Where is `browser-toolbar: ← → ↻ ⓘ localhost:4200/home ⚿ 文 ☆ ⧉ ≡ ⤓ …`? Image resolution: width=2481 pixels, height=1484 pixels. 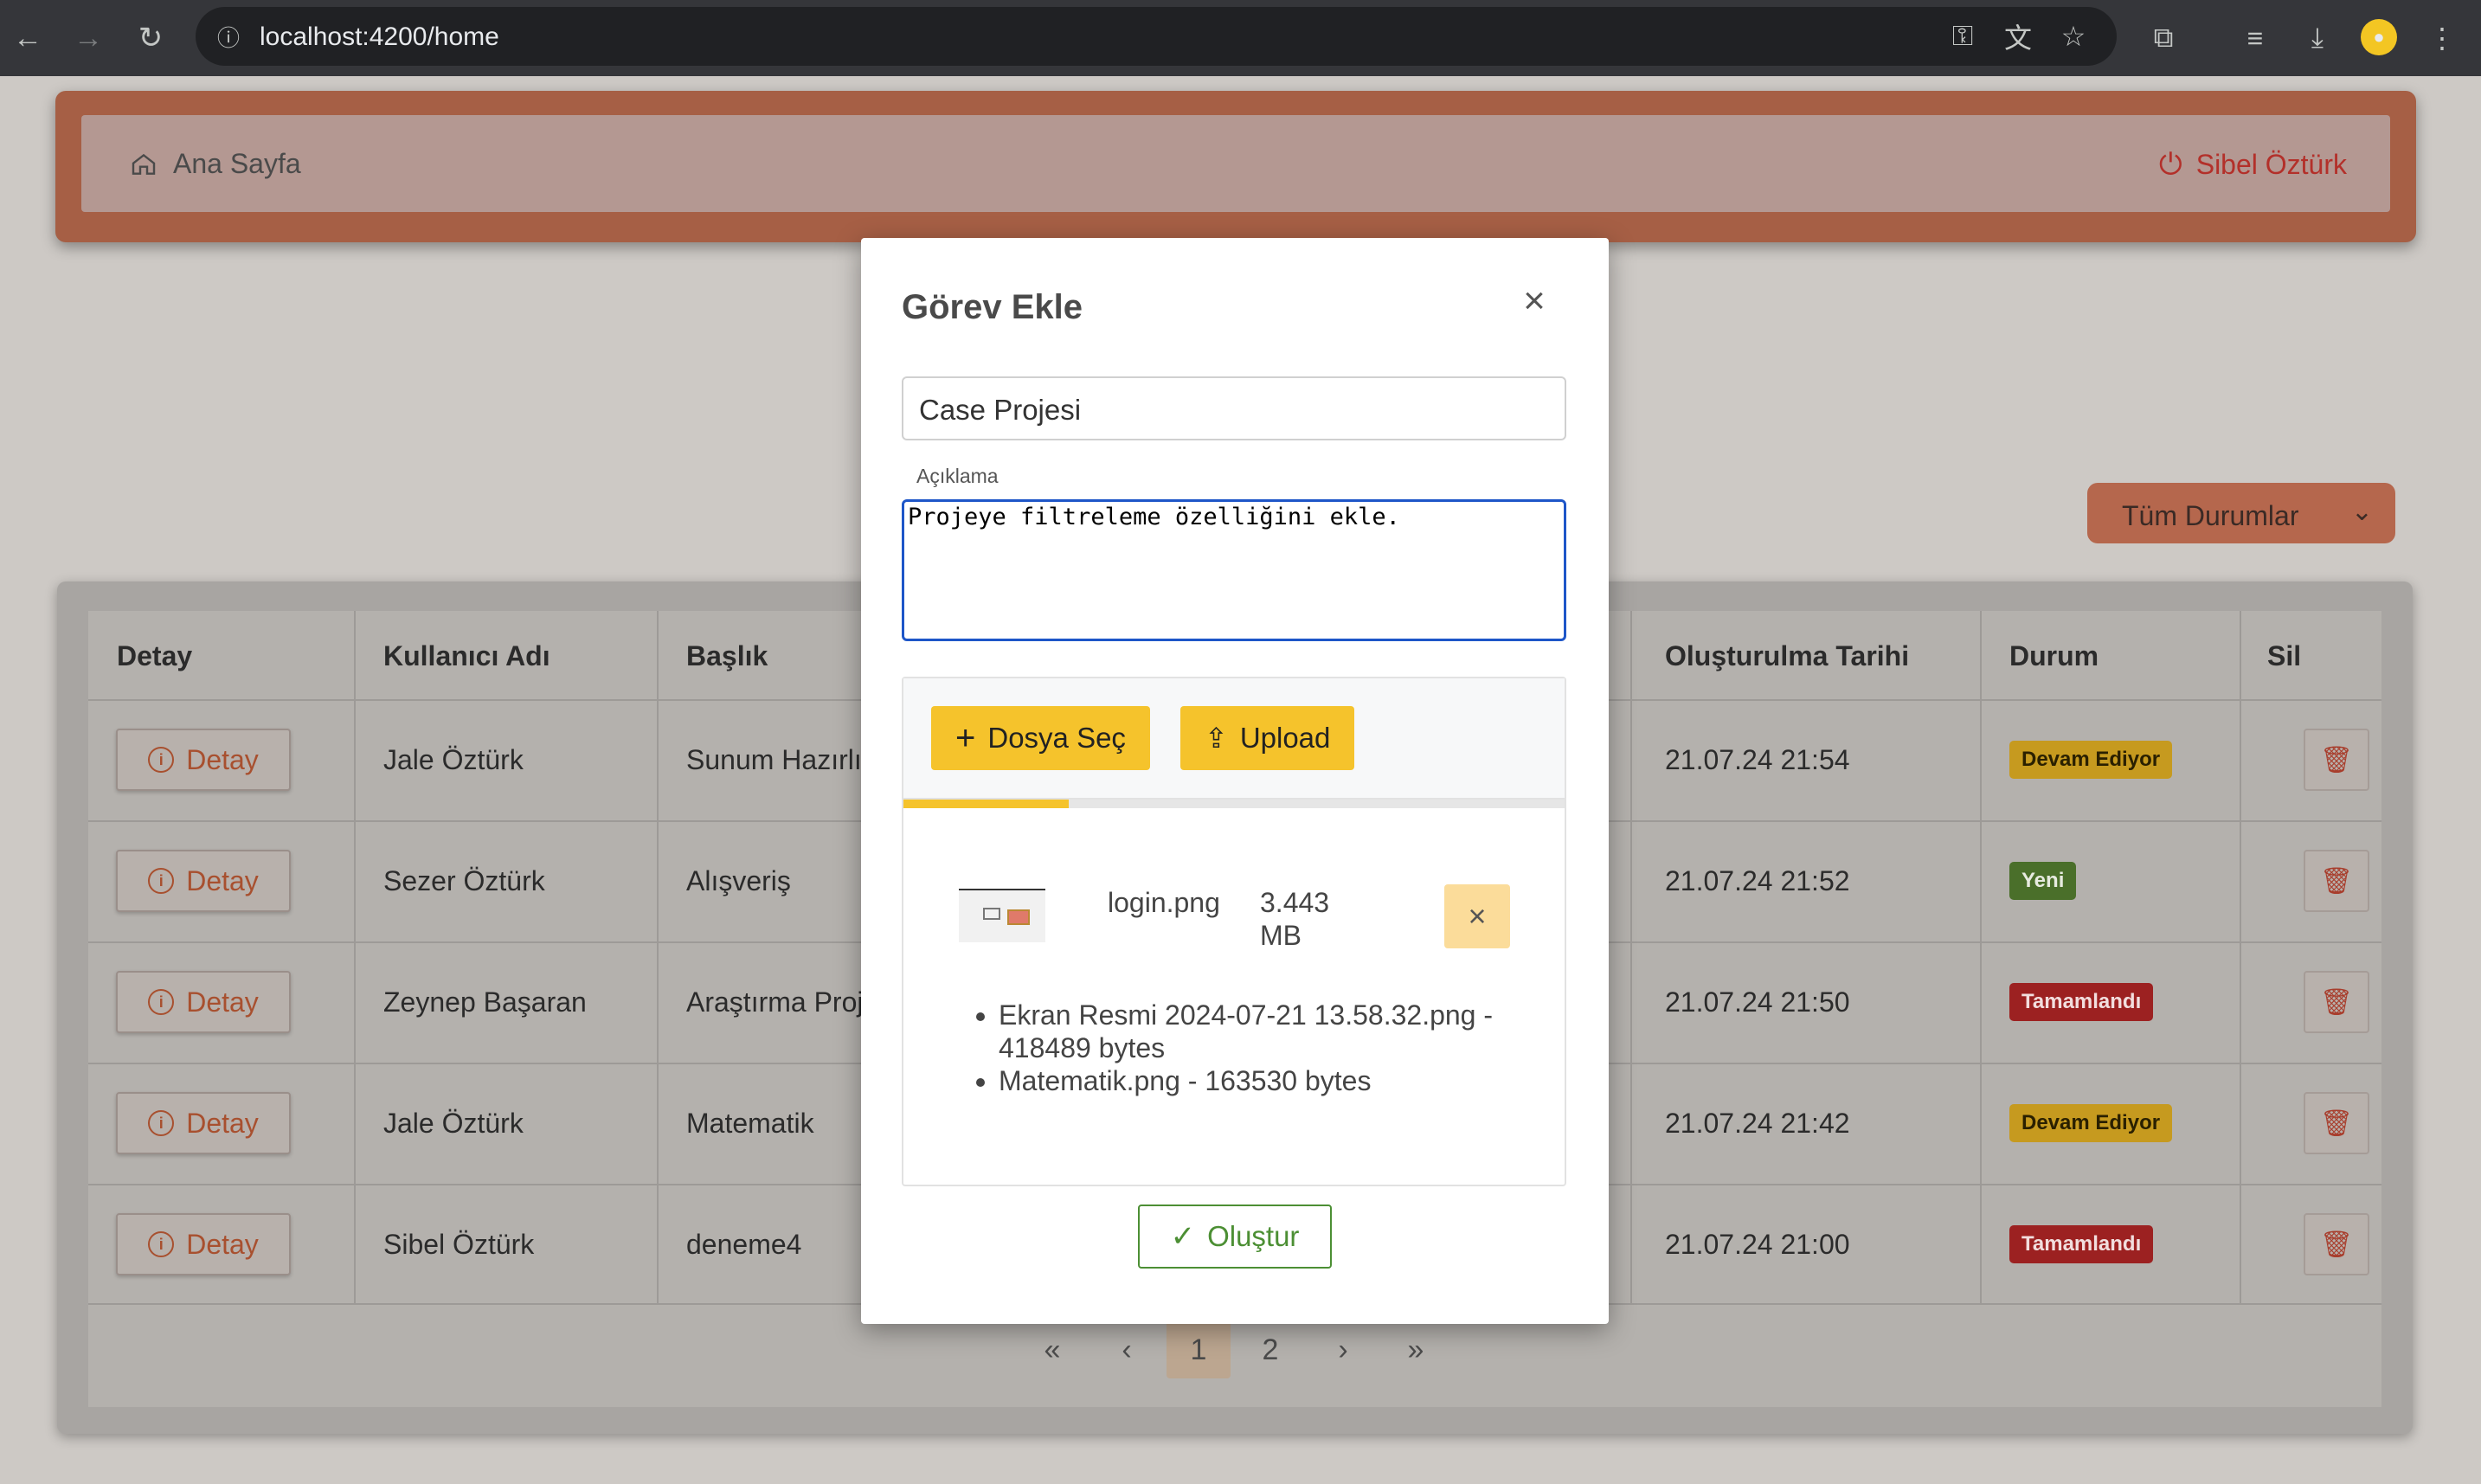 browser-toolbar: ← → ↻ ⓘ localhost:4200/home ⚿ 文 ☆ ⧉ ≡ ⤓ … is located at coordinates (1241, 38).